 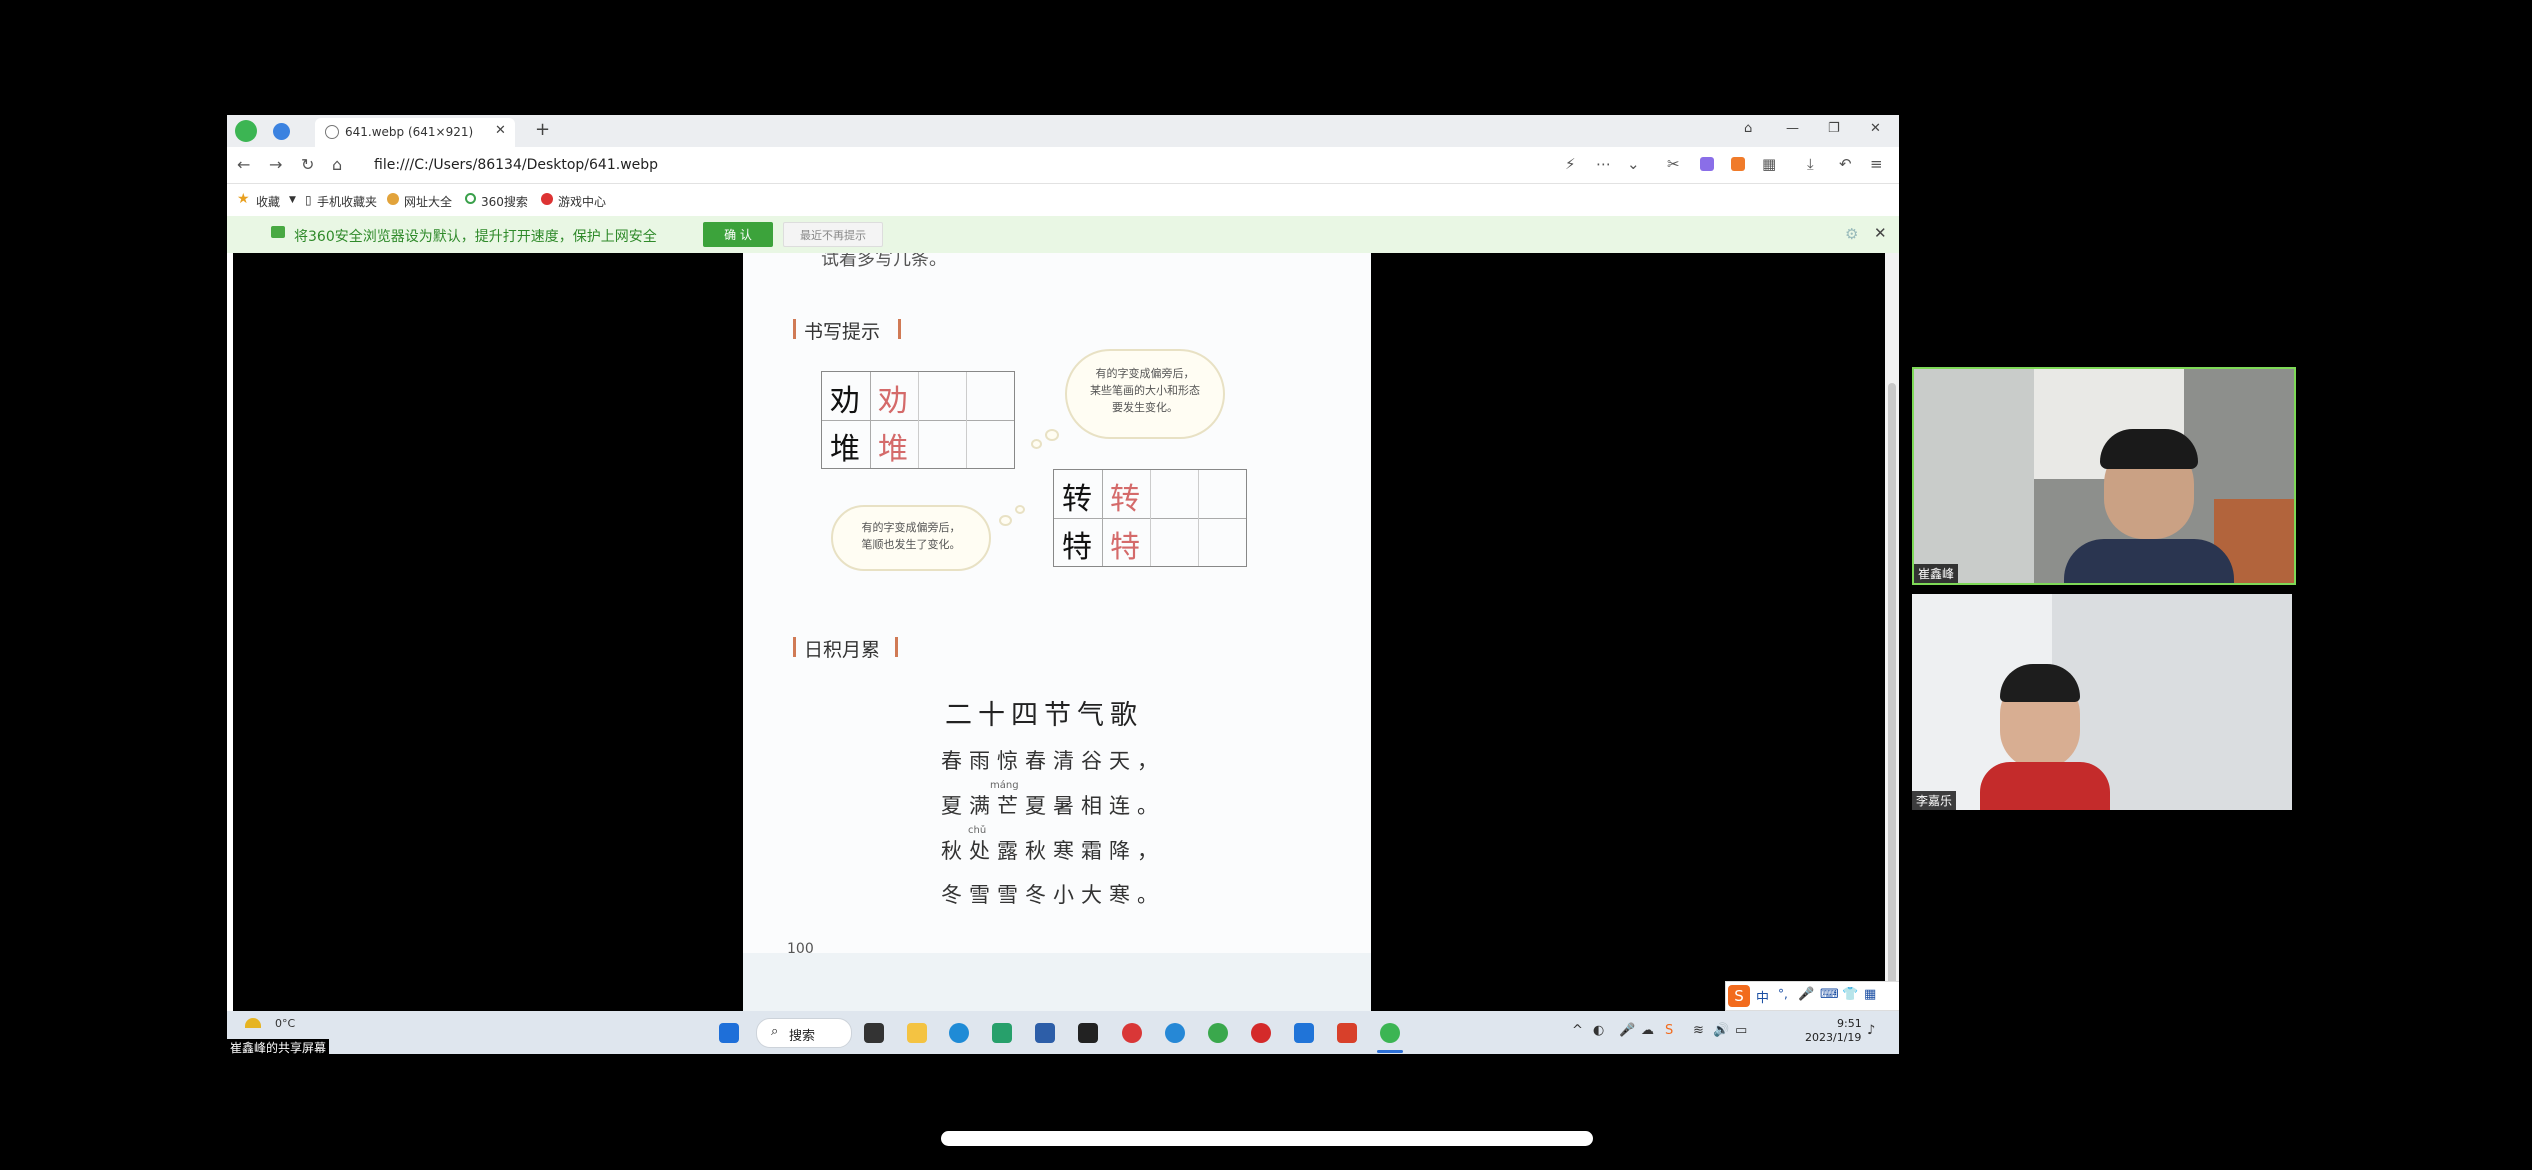 I want to click on dont-show-again-button: 最近不再提示, so click(x=833, y=234).